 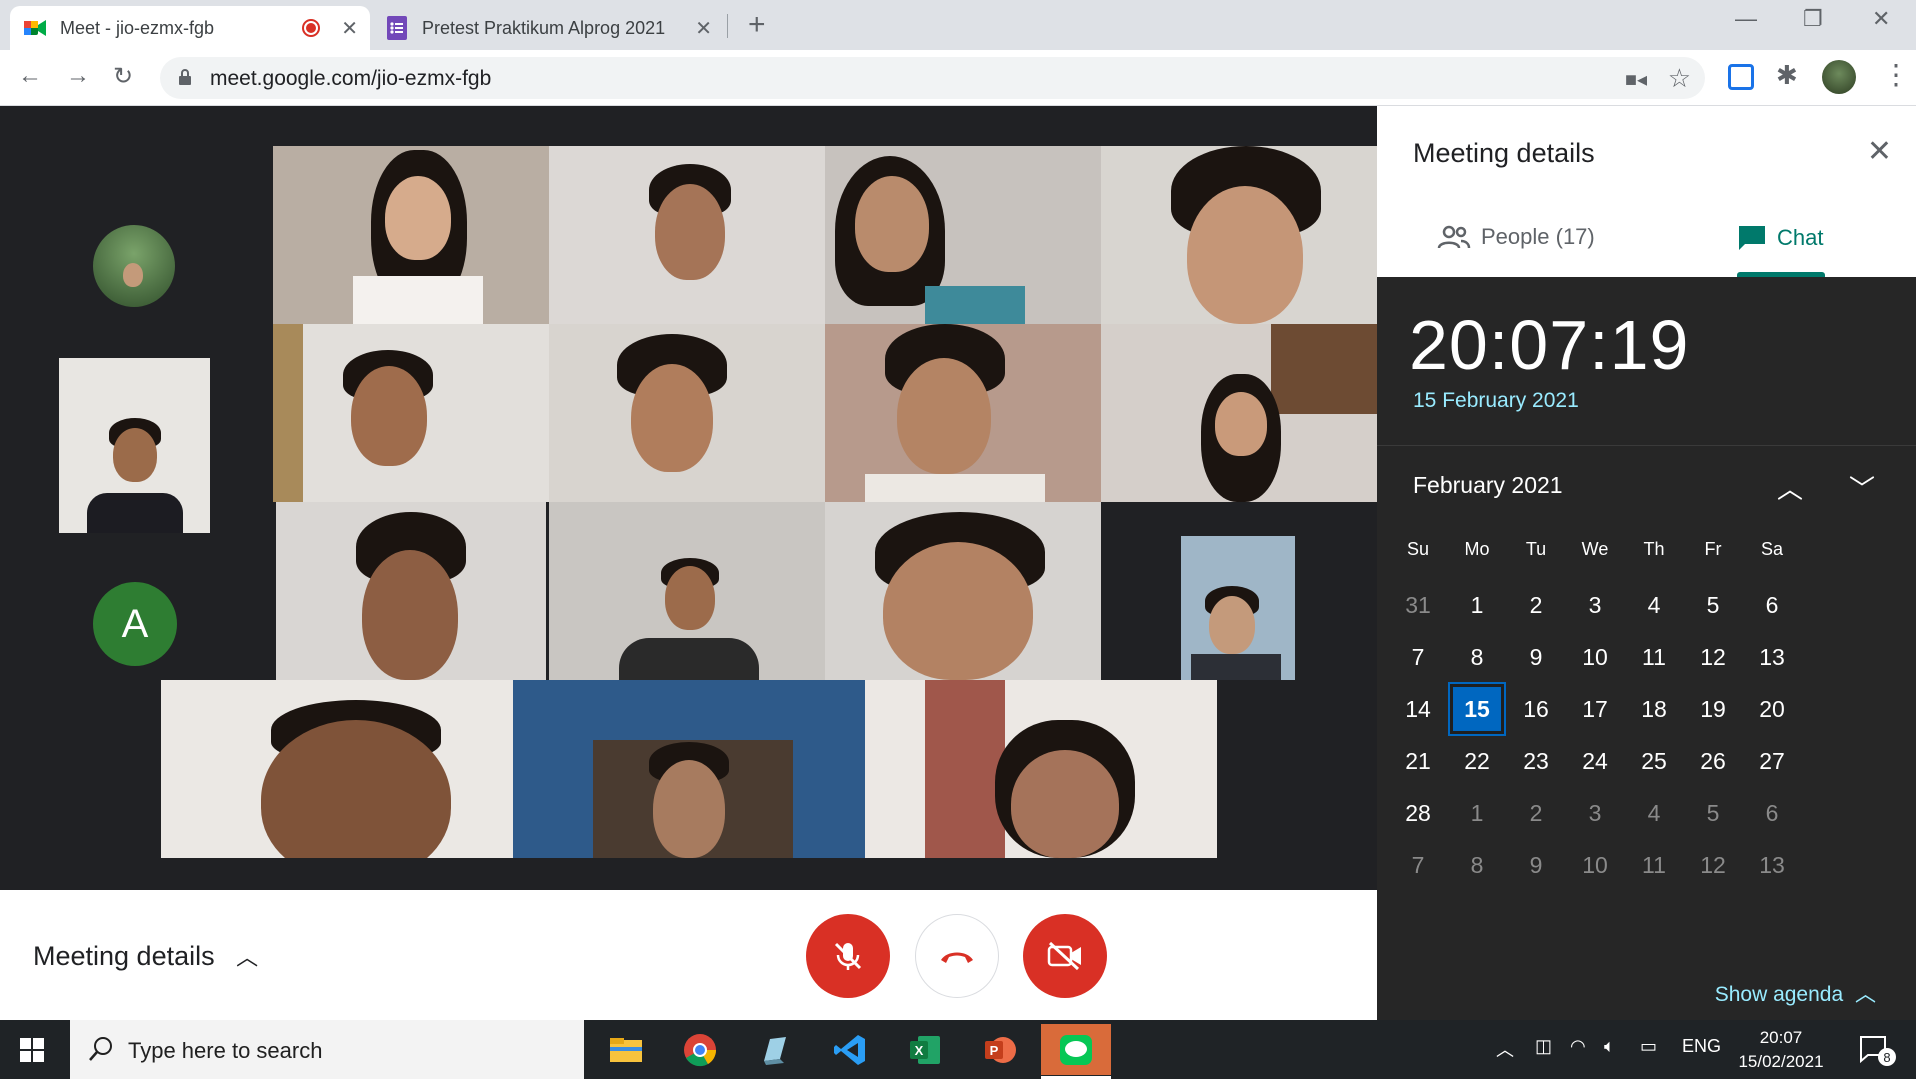 What do you see at coordinates (78, 76) in the screenshot?
I see `forward-icon: →` at bounding box center [78, 76].